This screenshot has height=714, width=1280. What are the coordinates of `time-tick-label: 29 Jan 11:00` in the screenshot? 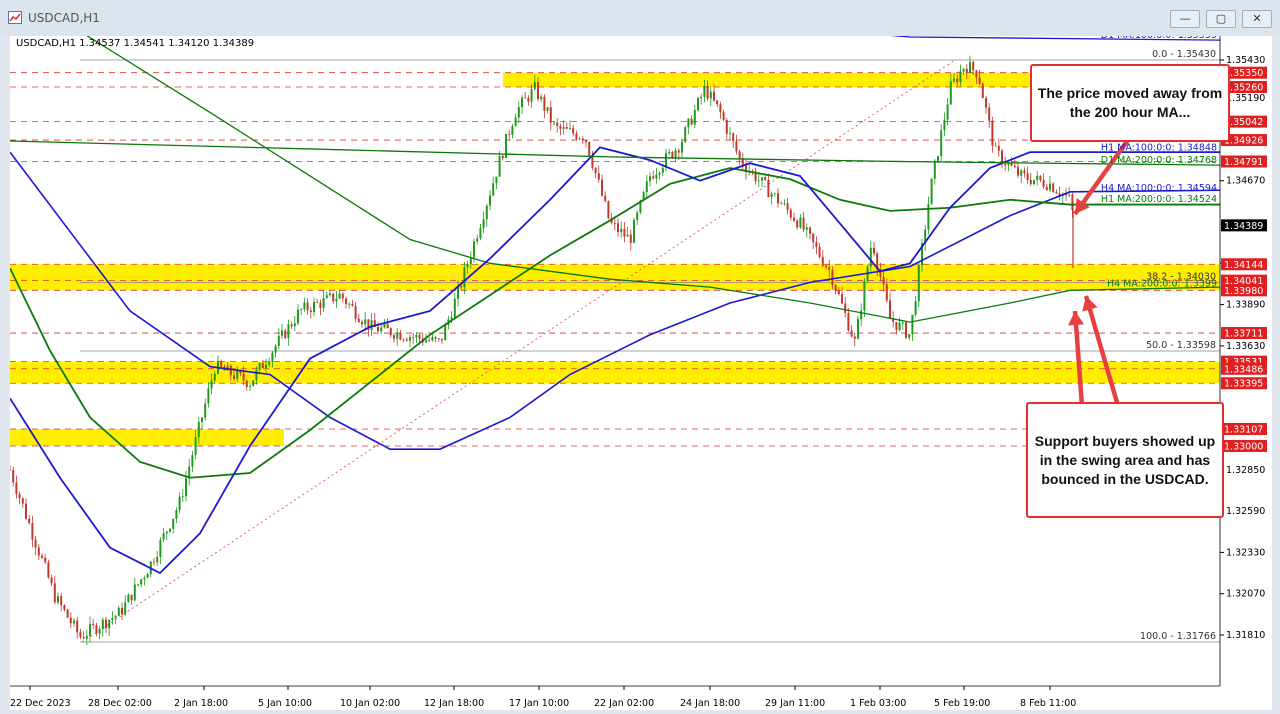 It's located at (795, 703).